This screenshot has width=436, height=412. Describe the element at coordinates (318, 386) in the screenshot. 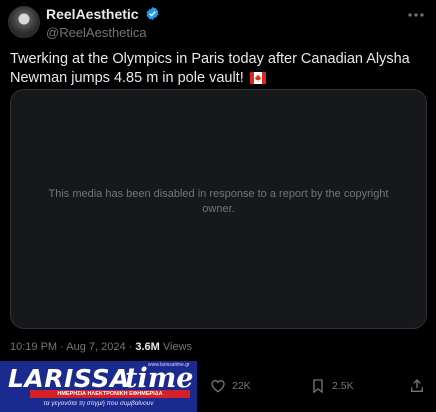

I see `bookmark-icon` at that location.